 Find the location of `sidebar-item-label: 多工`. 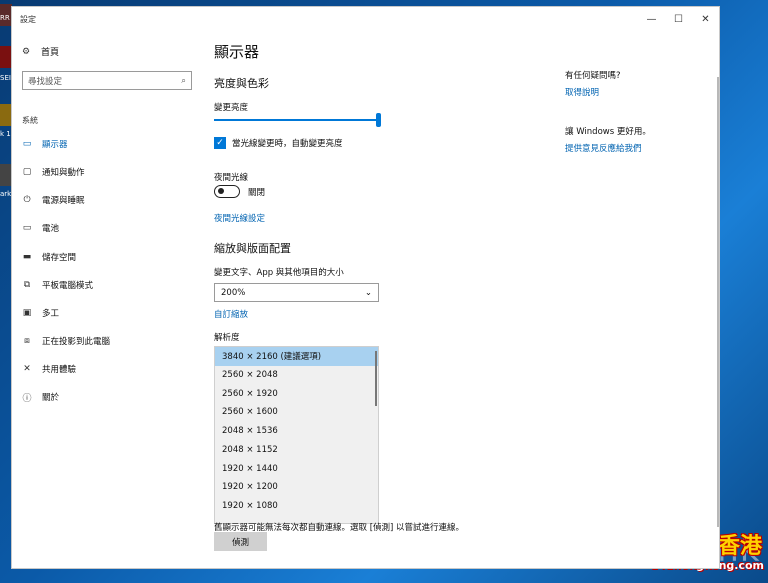

sidebar-item-label: 多工 is located at coordinates (51, 314).